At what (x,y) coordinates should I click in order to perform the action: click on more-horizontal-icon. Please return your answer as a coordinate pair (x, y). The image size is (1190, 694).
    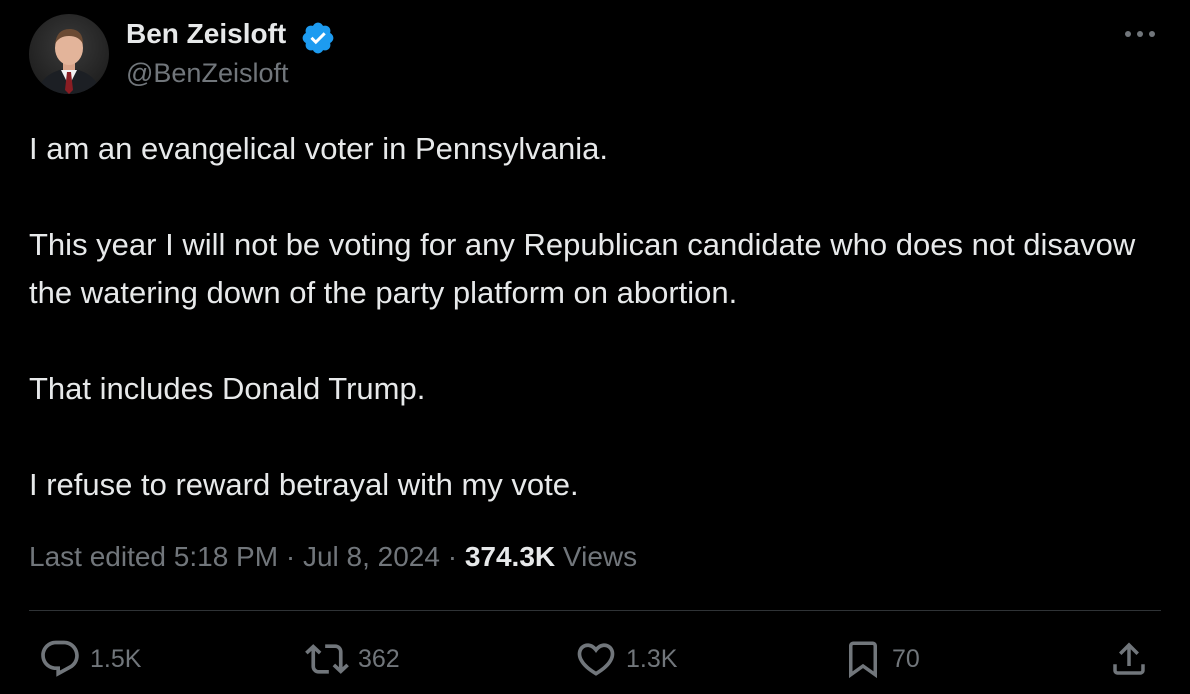
    Looking at the image, I should click on (1140, 34).